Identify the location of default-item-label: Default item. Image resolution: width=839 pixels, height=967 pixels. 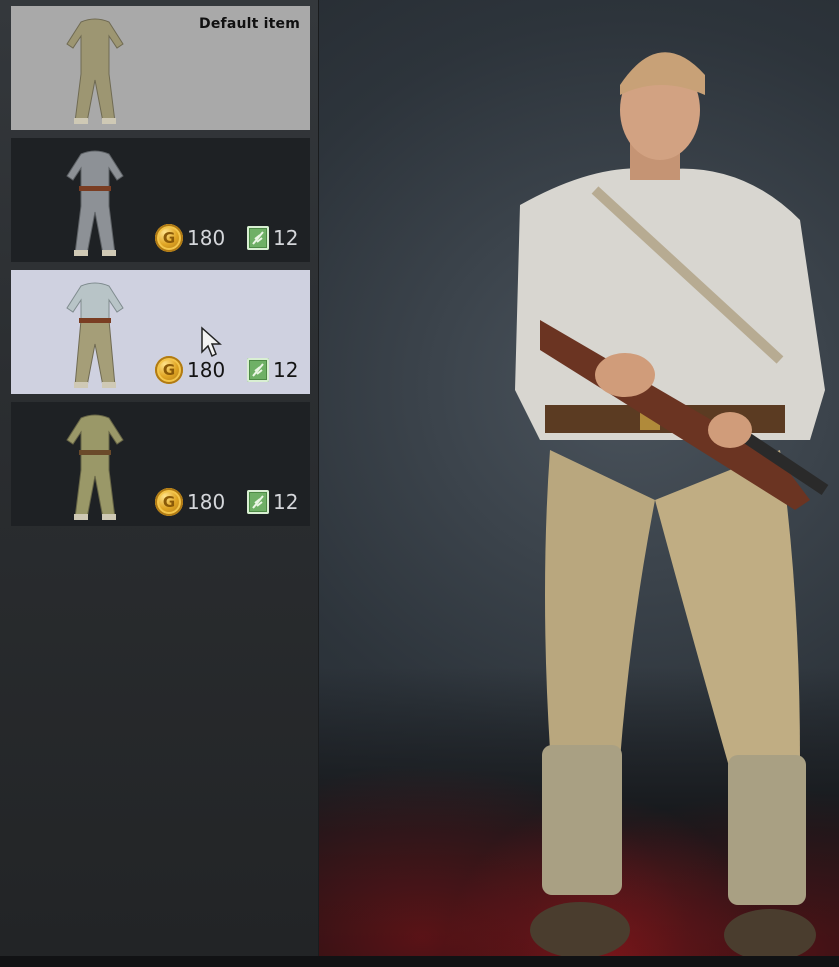
(249, 24).